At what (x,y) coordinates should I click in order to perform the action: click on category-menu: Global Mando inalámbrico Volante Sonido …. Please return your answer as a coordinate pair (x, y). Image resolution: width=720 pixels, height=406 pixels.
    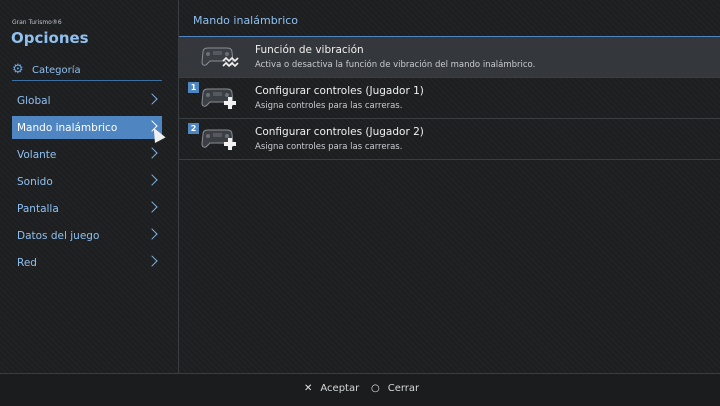
    Looking at the image, I should click on (87, 183).